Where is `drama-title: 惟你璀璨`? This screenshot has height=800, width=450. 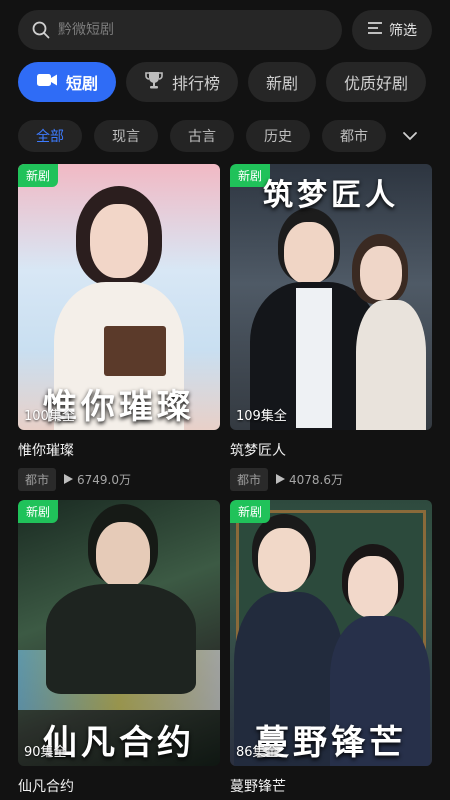 drama-title: 惟你璀璨 is located at coordinates (119, 450).